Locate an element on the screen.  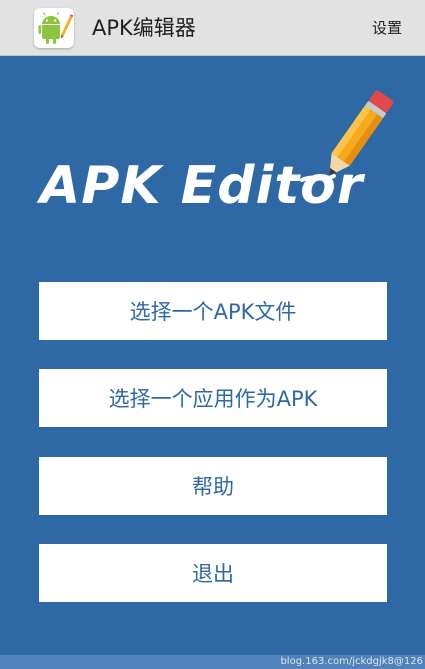
select-app-as-apk-button: 选择一个应用作为APK is located at coordinates (213, 398).